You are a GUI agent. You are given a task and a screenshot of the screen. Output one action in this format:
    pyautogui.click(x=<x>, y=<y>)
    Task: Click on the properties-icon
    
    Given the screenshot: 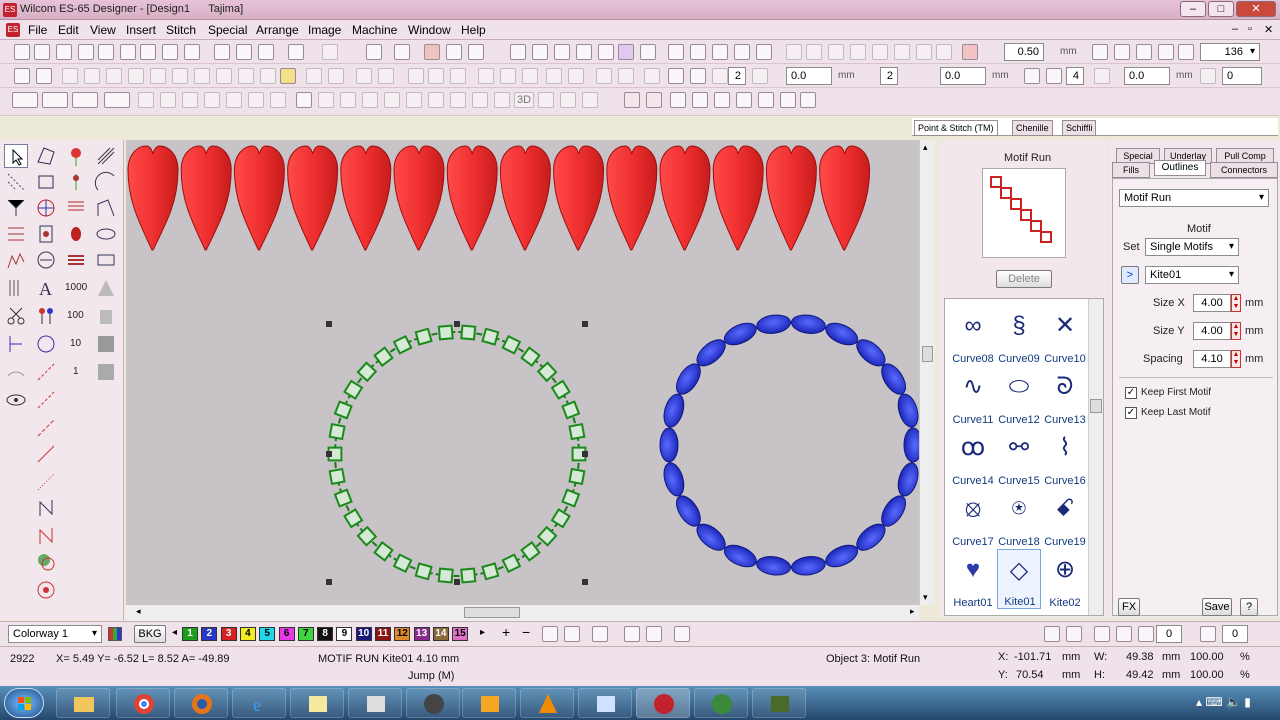 What is the action you would take?
    pyautogui.click(x=374, y=52)
    